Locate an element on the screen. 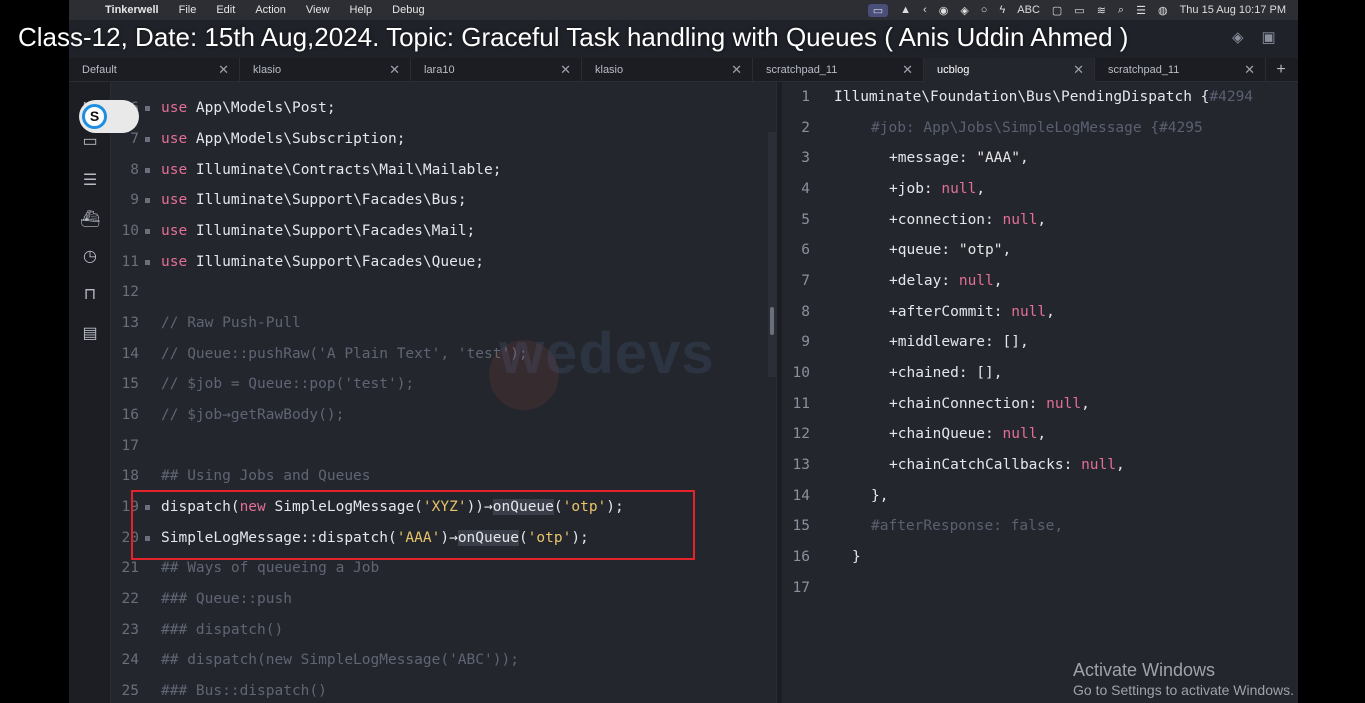 This screenshot has height=703, width=1365. menu-edit: Edit is located at coordinates (225, 10).